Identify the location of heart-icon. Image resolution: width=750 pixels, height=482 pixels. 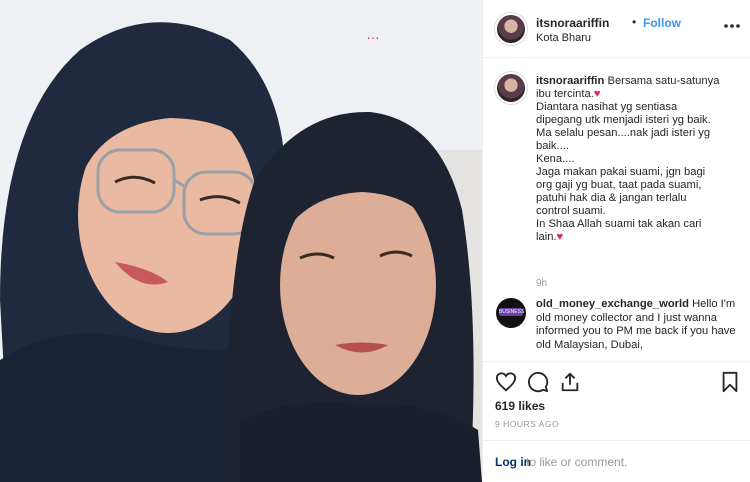
(506, 382).